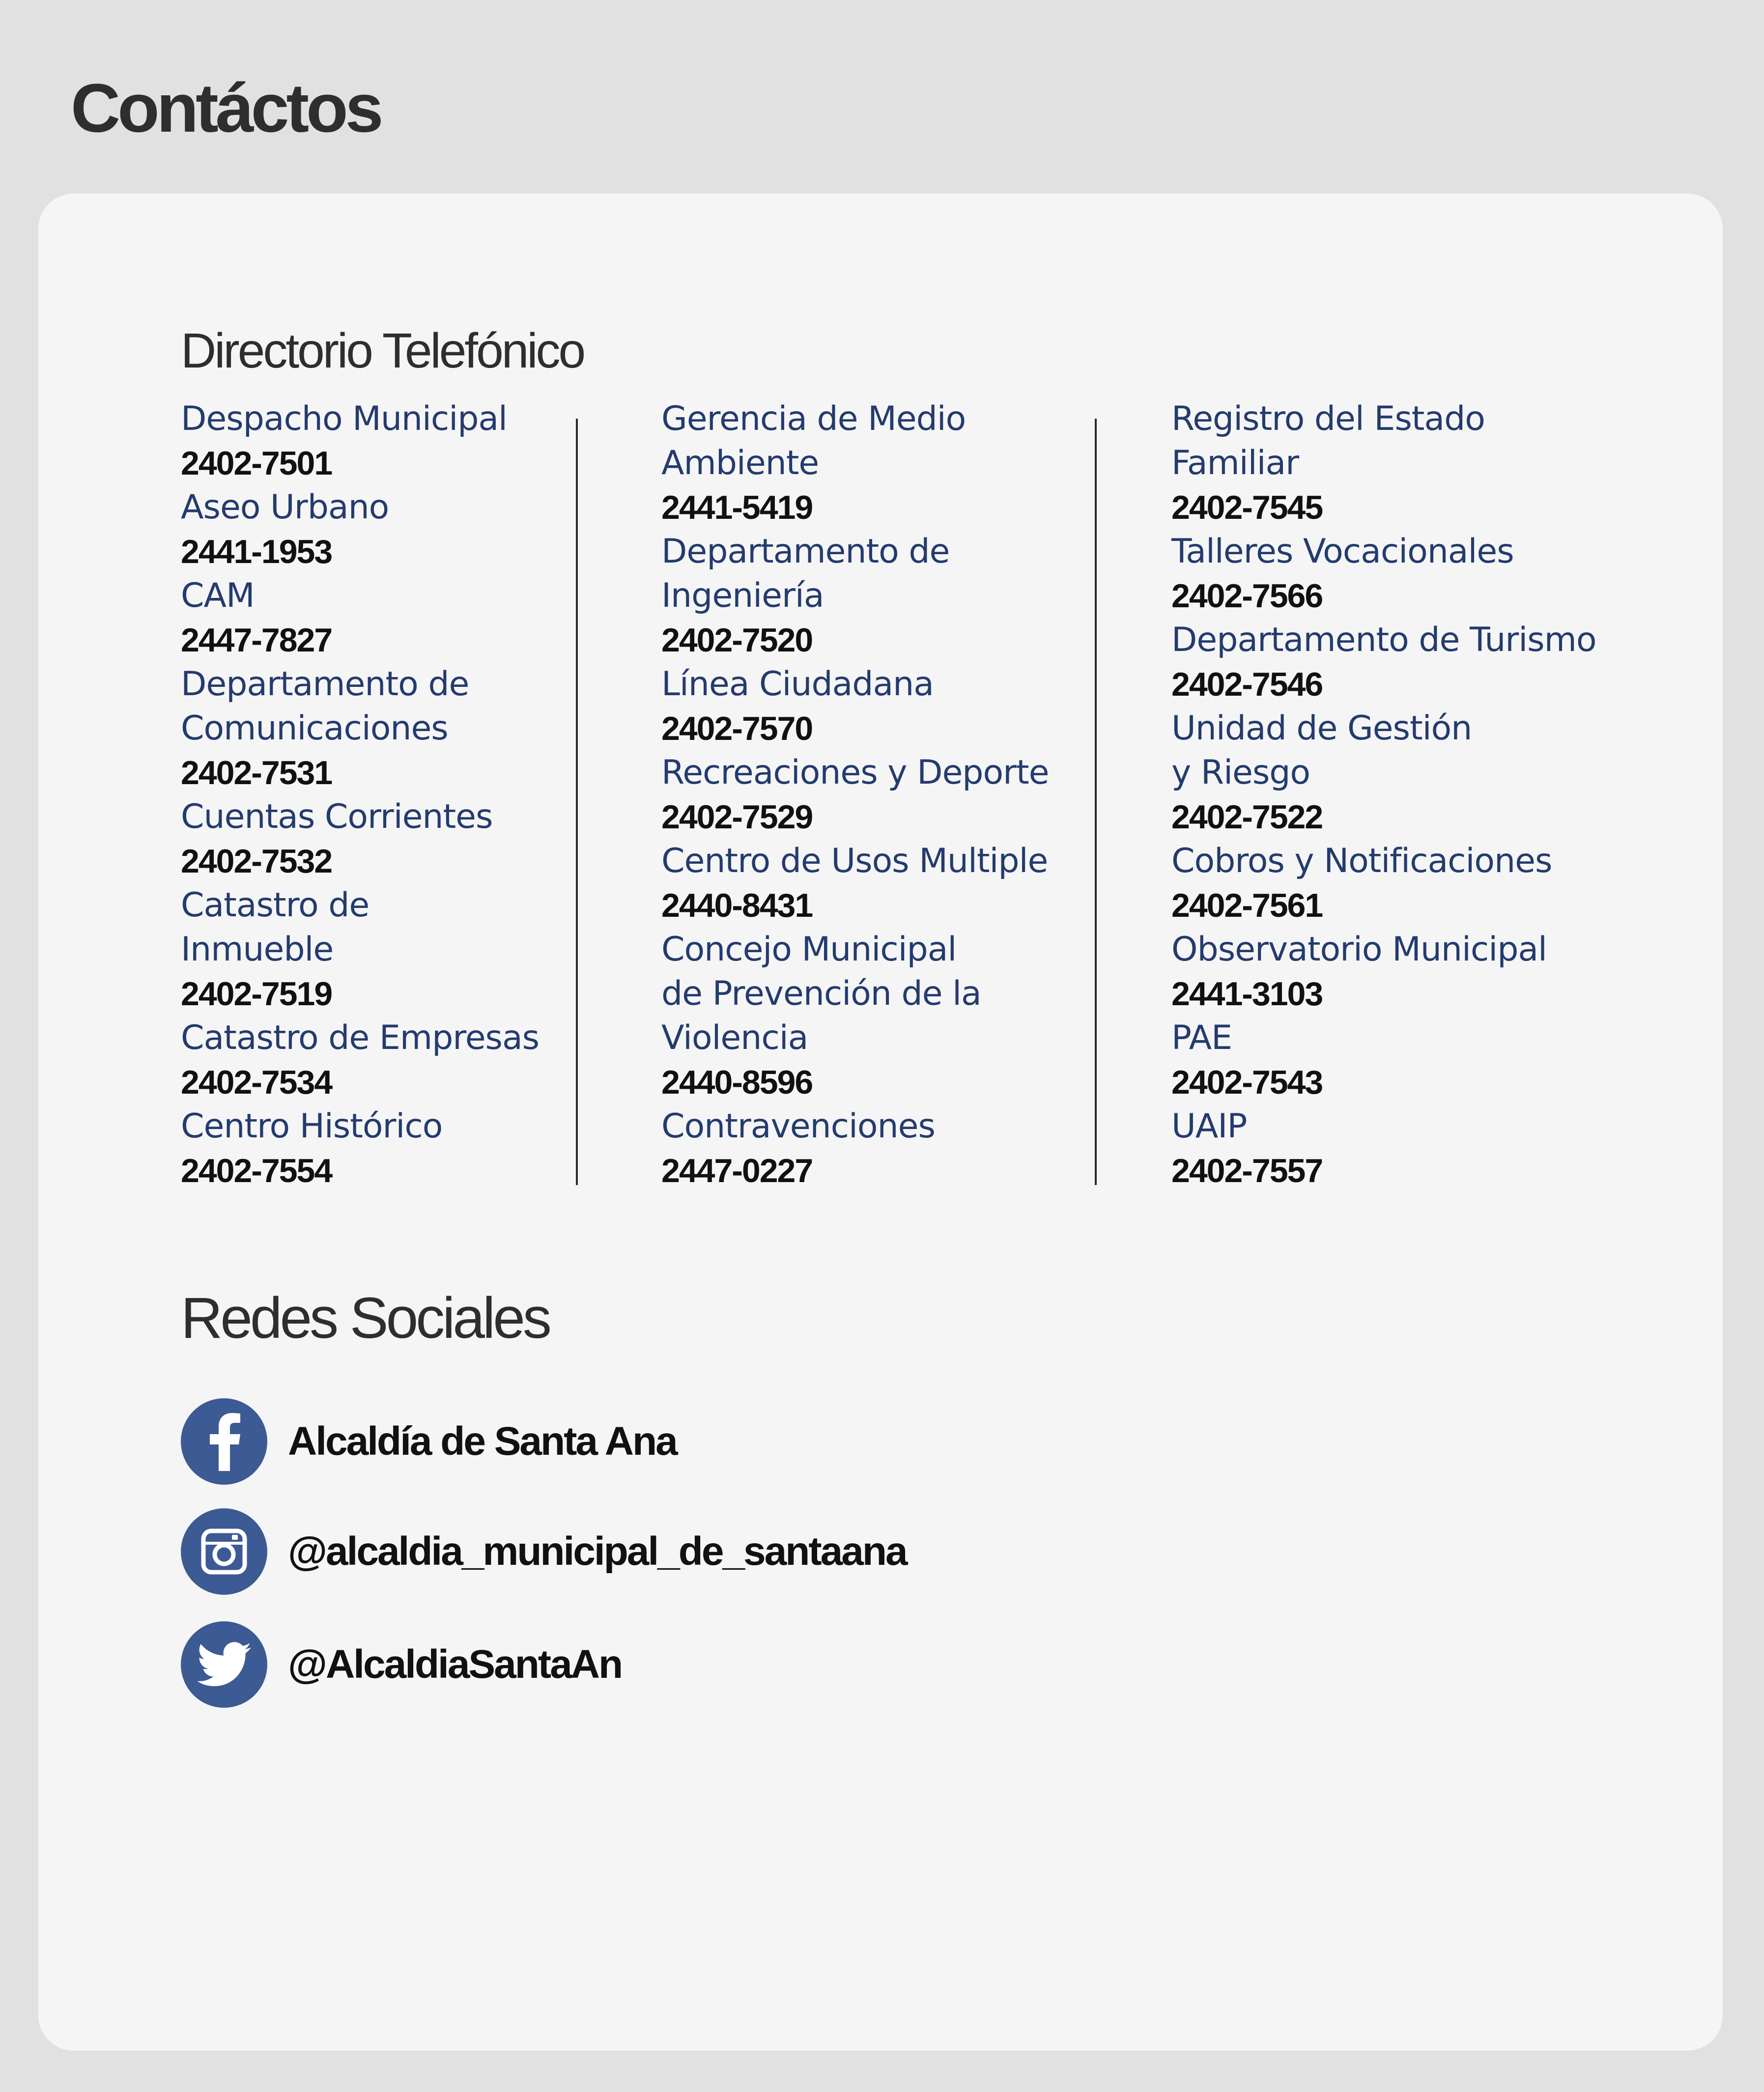  What do you see at coordinates (878, 1082) in the screenshot?
I see `directory-entry-phone: 2440-8596` at bounding box center [878, 1082].